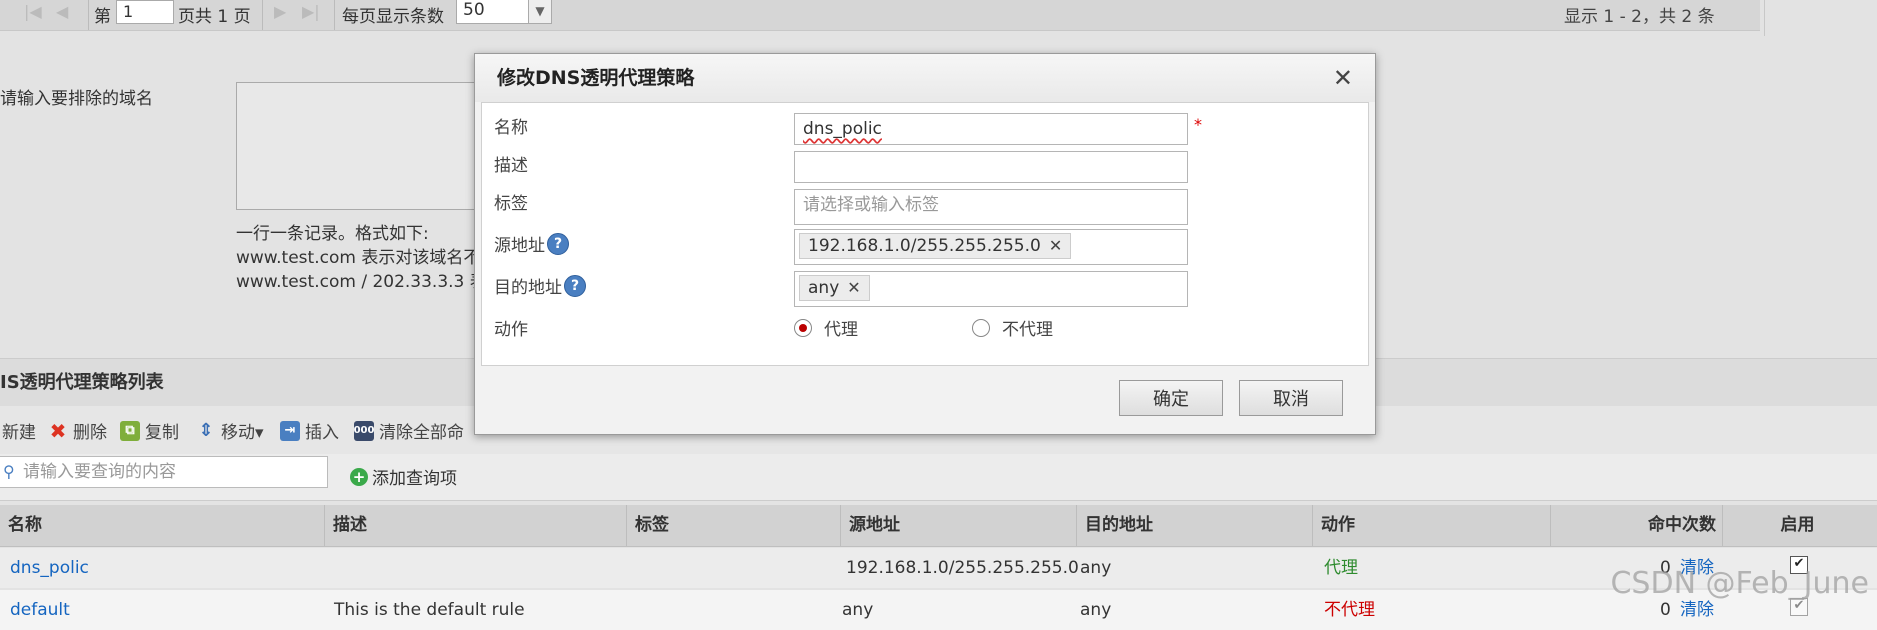 The image size is (1877, 630). Describe the element at coordinates (858, 610) in the screenshot. I see `policy-src: any` at that location.